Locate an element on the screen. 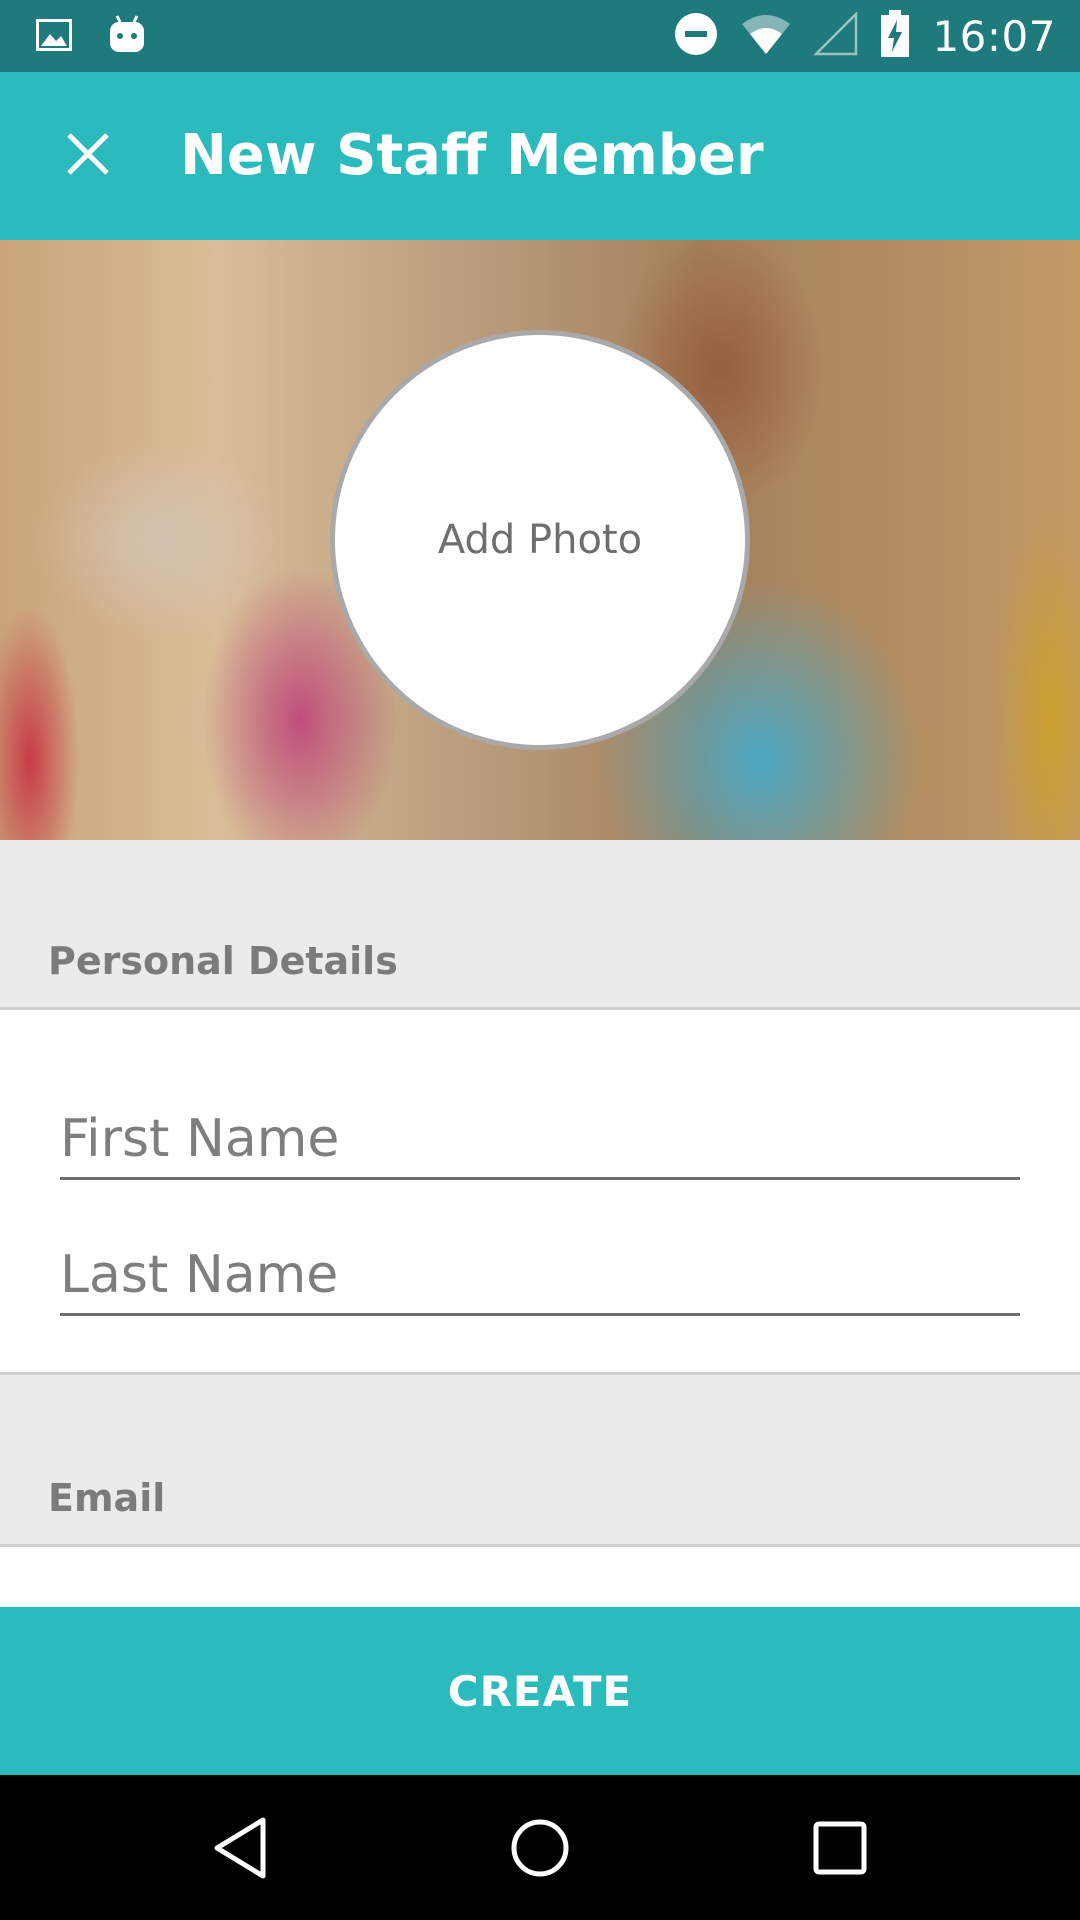 This screenshot has height=1920, width=1080. home-icon is located at coordinates (540, 1850).